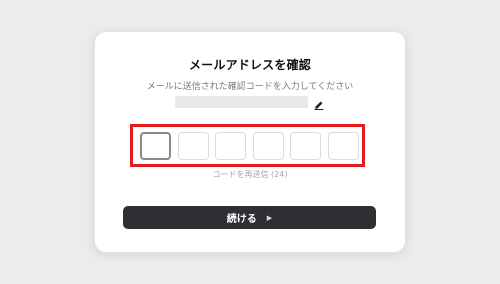 This screenshot has width=500, height=284. I want to click on continue-button: 続ける ▶, so click(249, 217).